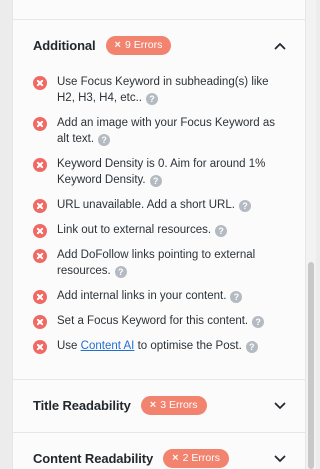 The image size is (320, 469). I want to click on list-item: Use Content AI to optimise the Post.?, so click(160, 346).